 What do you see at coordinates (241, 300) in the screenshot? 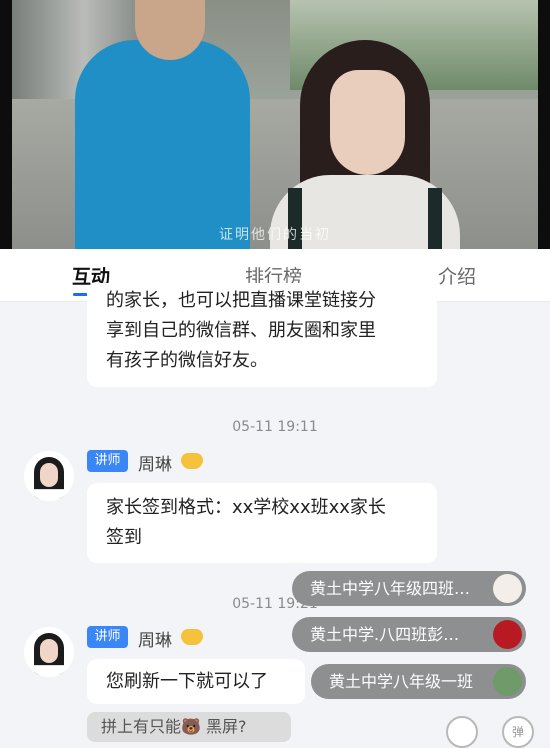
I see `message-line: 的家长，也可以把直播课堂链接分` at bounding box center [241, 300].